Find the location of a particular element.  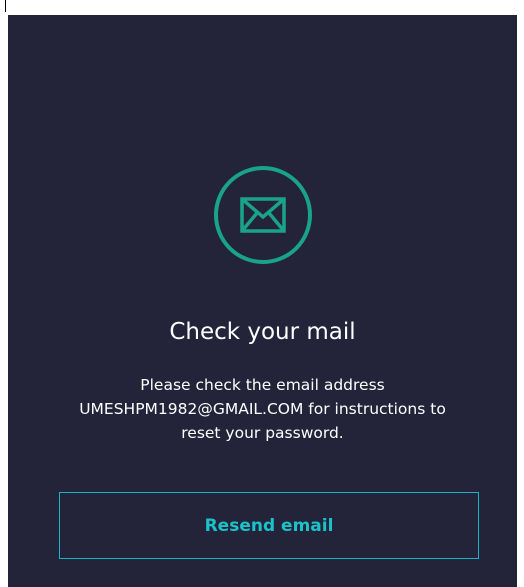

window-edge-marker is located at coordinates (5, 6).